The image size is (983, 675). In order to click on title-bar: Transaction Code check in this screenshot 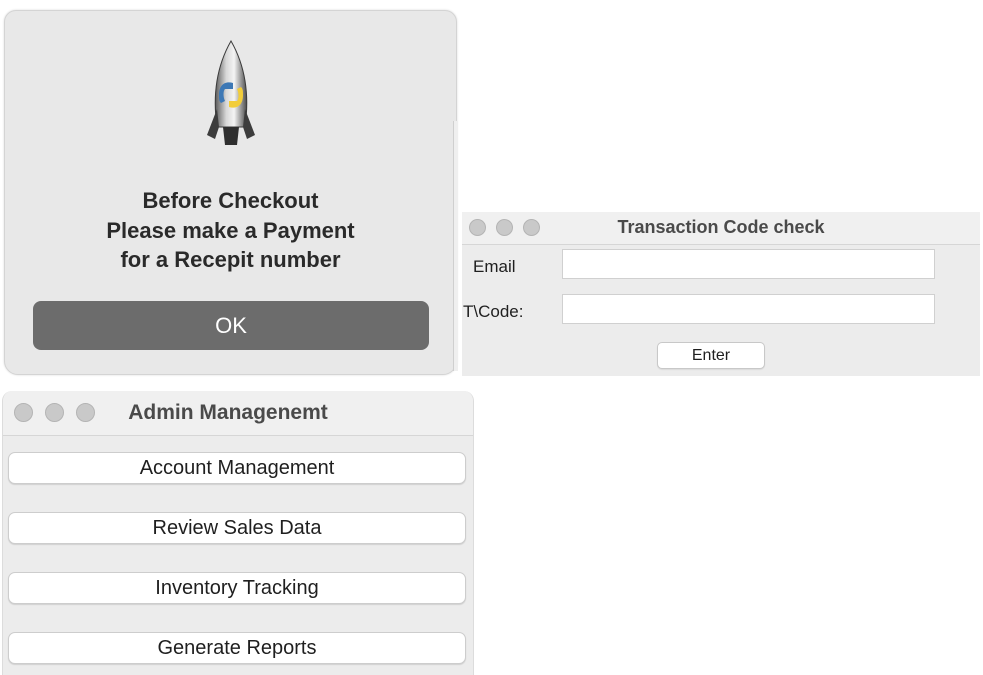, I will do `click(721, 228)`.